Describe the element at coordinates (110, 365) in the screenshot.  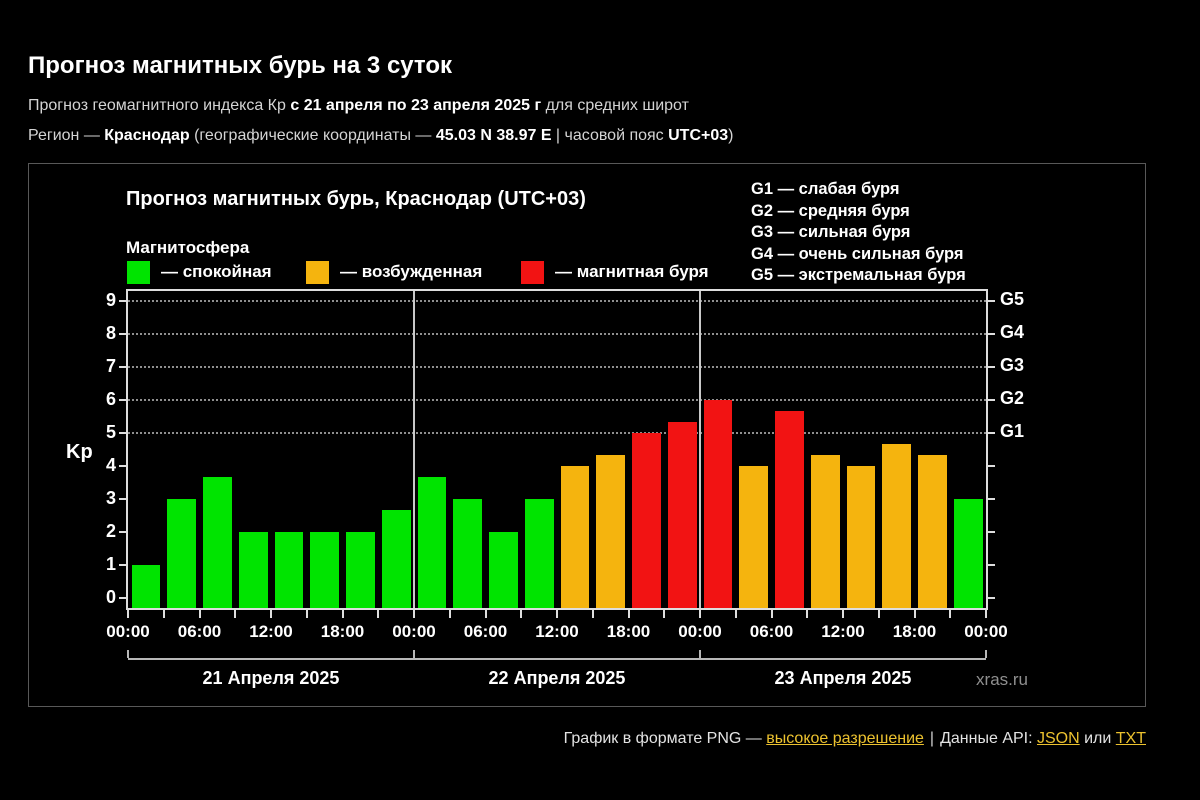
I see `y-tick-label: 7` at that location.